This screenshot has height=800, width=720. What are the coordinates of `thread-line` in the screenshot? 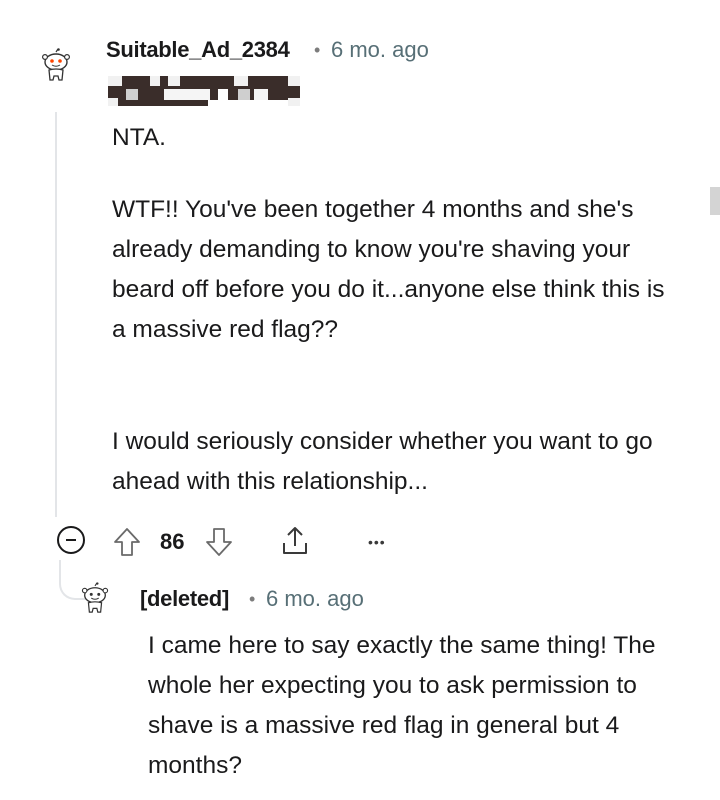 It's located at (56, 314).